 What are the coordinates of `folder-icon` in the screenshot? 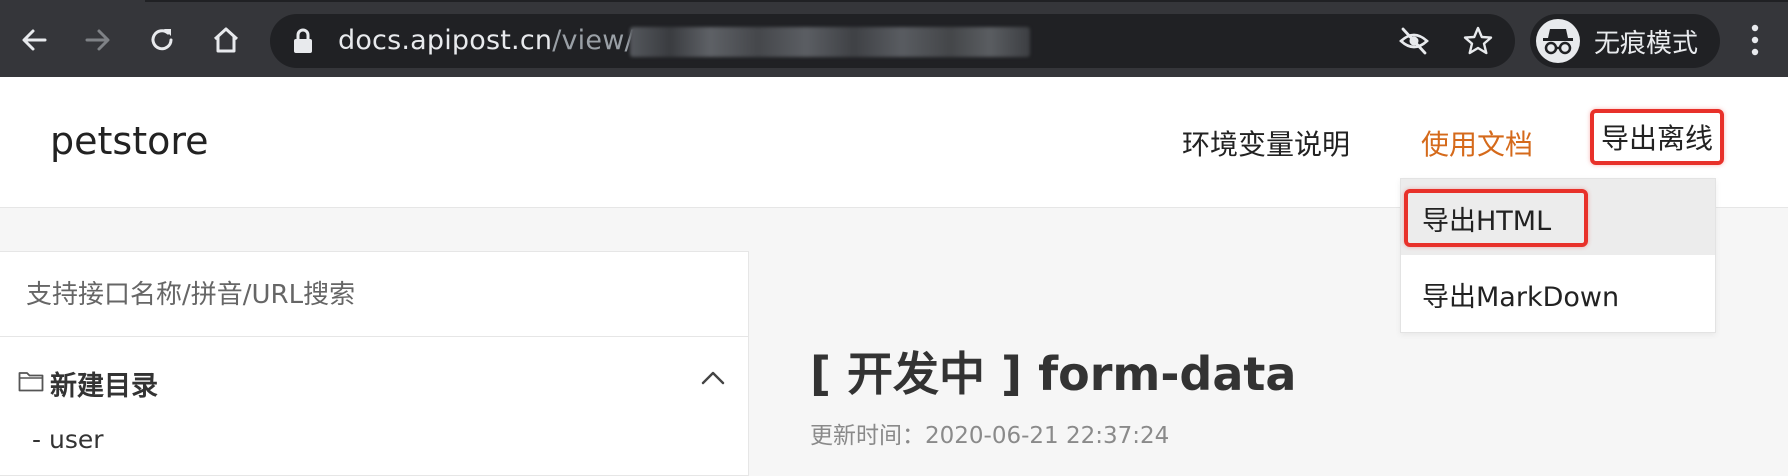 It's located at (31, 382).